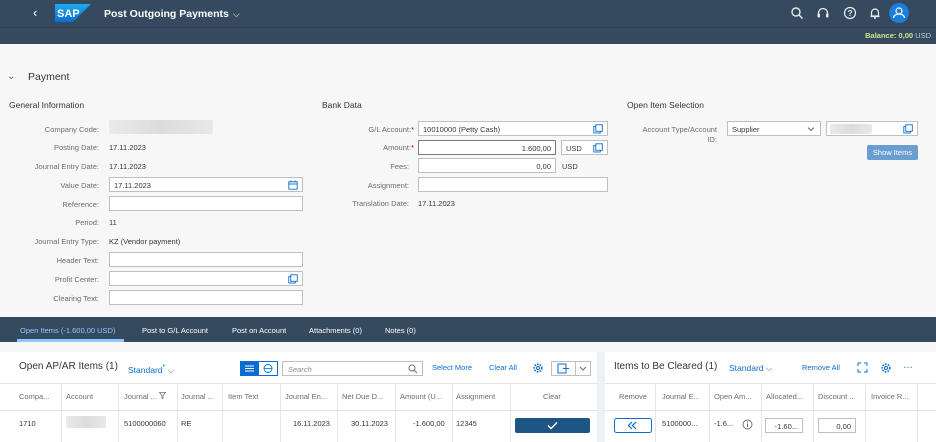 This screenshot has height=442, width=936. Describe the element at coordinates (503, 367) in the screenshot. I see `clear-all-link: Clear All` at that location.